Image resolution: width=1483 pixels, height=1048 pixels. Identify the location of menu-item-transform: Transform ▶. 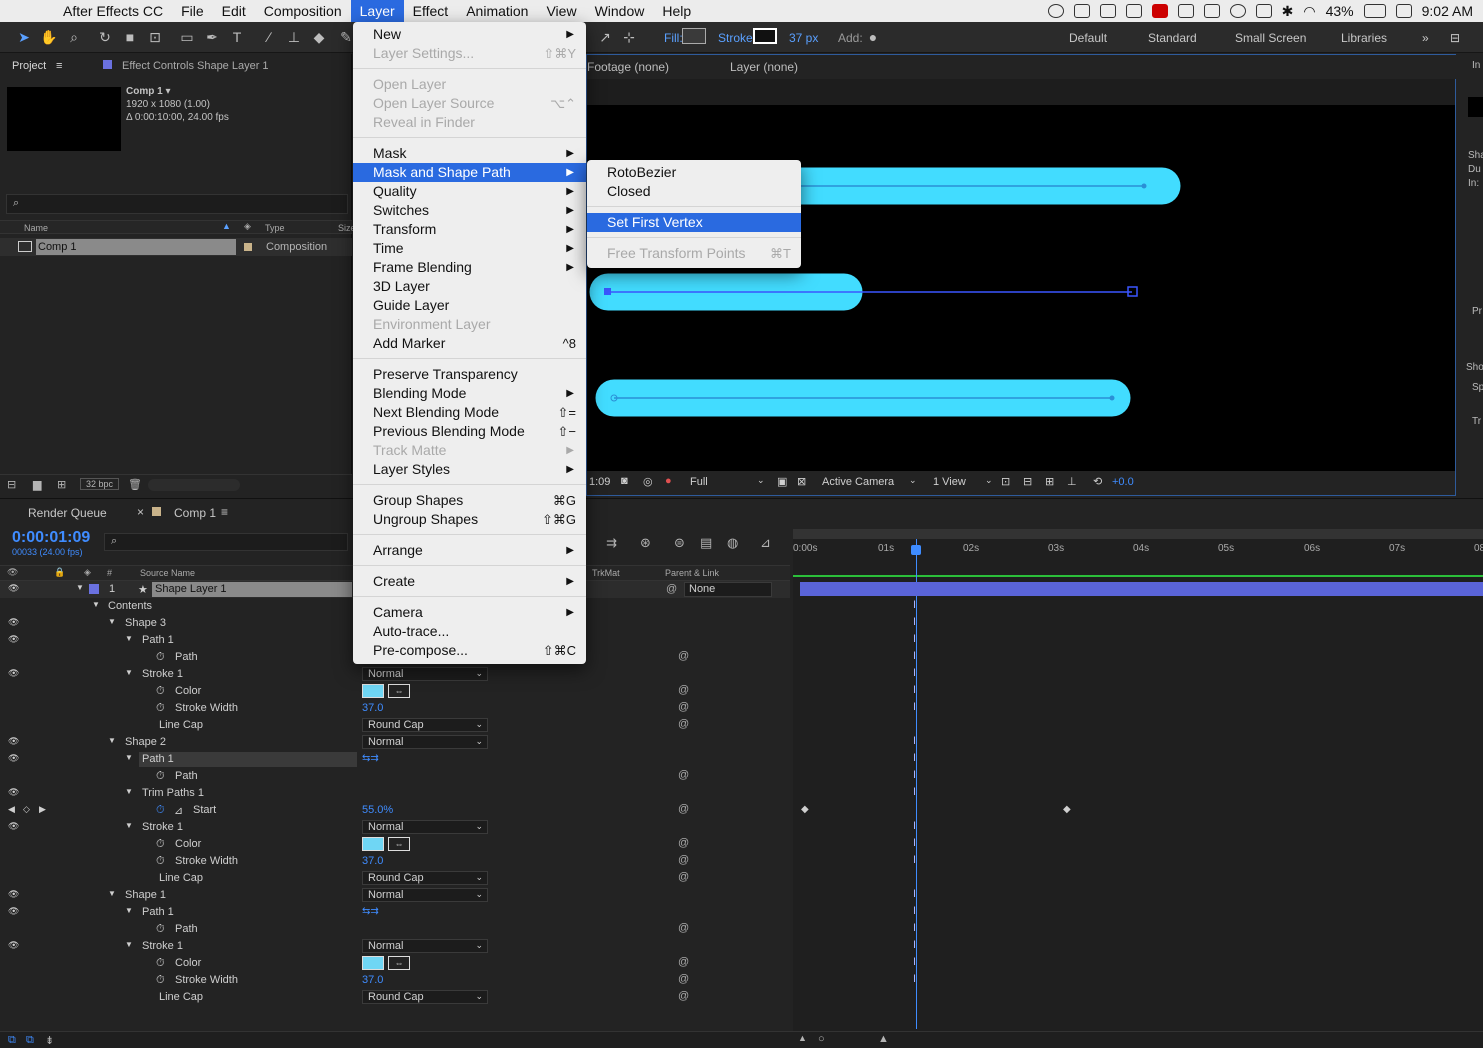
(469, 229).